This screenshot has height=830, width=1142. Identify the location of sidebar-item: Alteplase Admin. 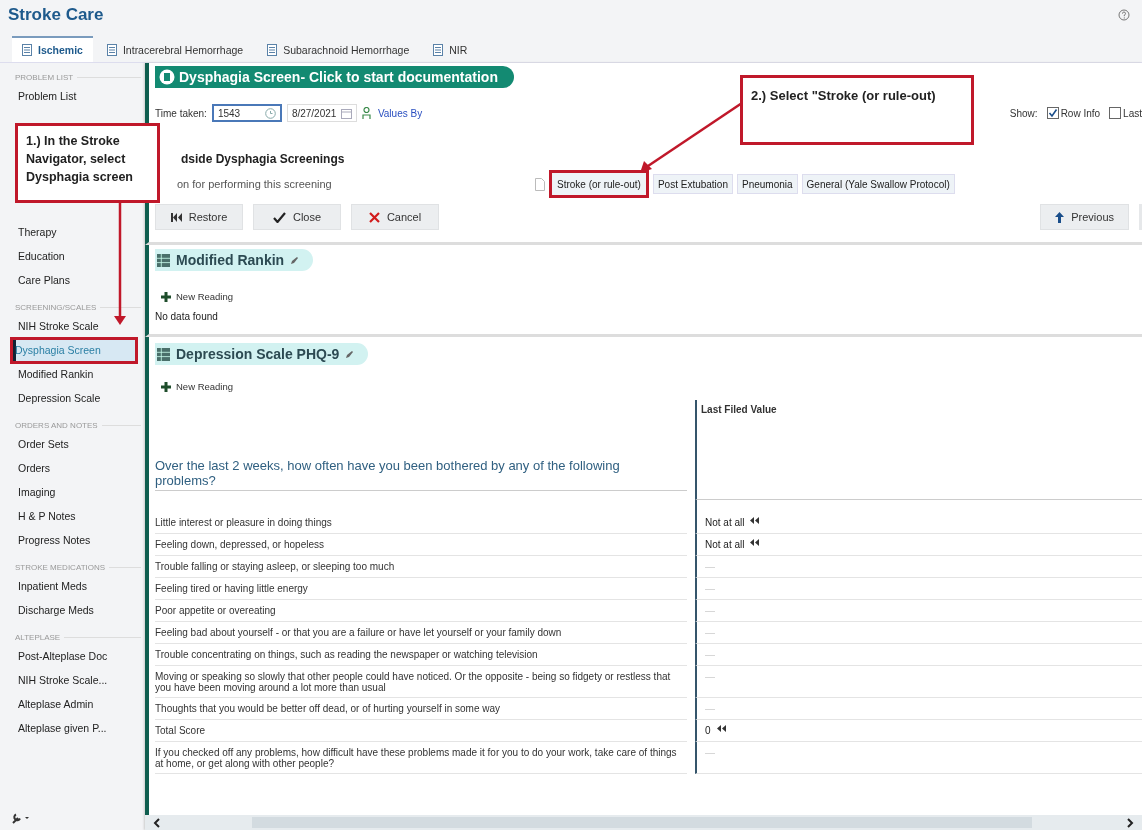
(72, 704).